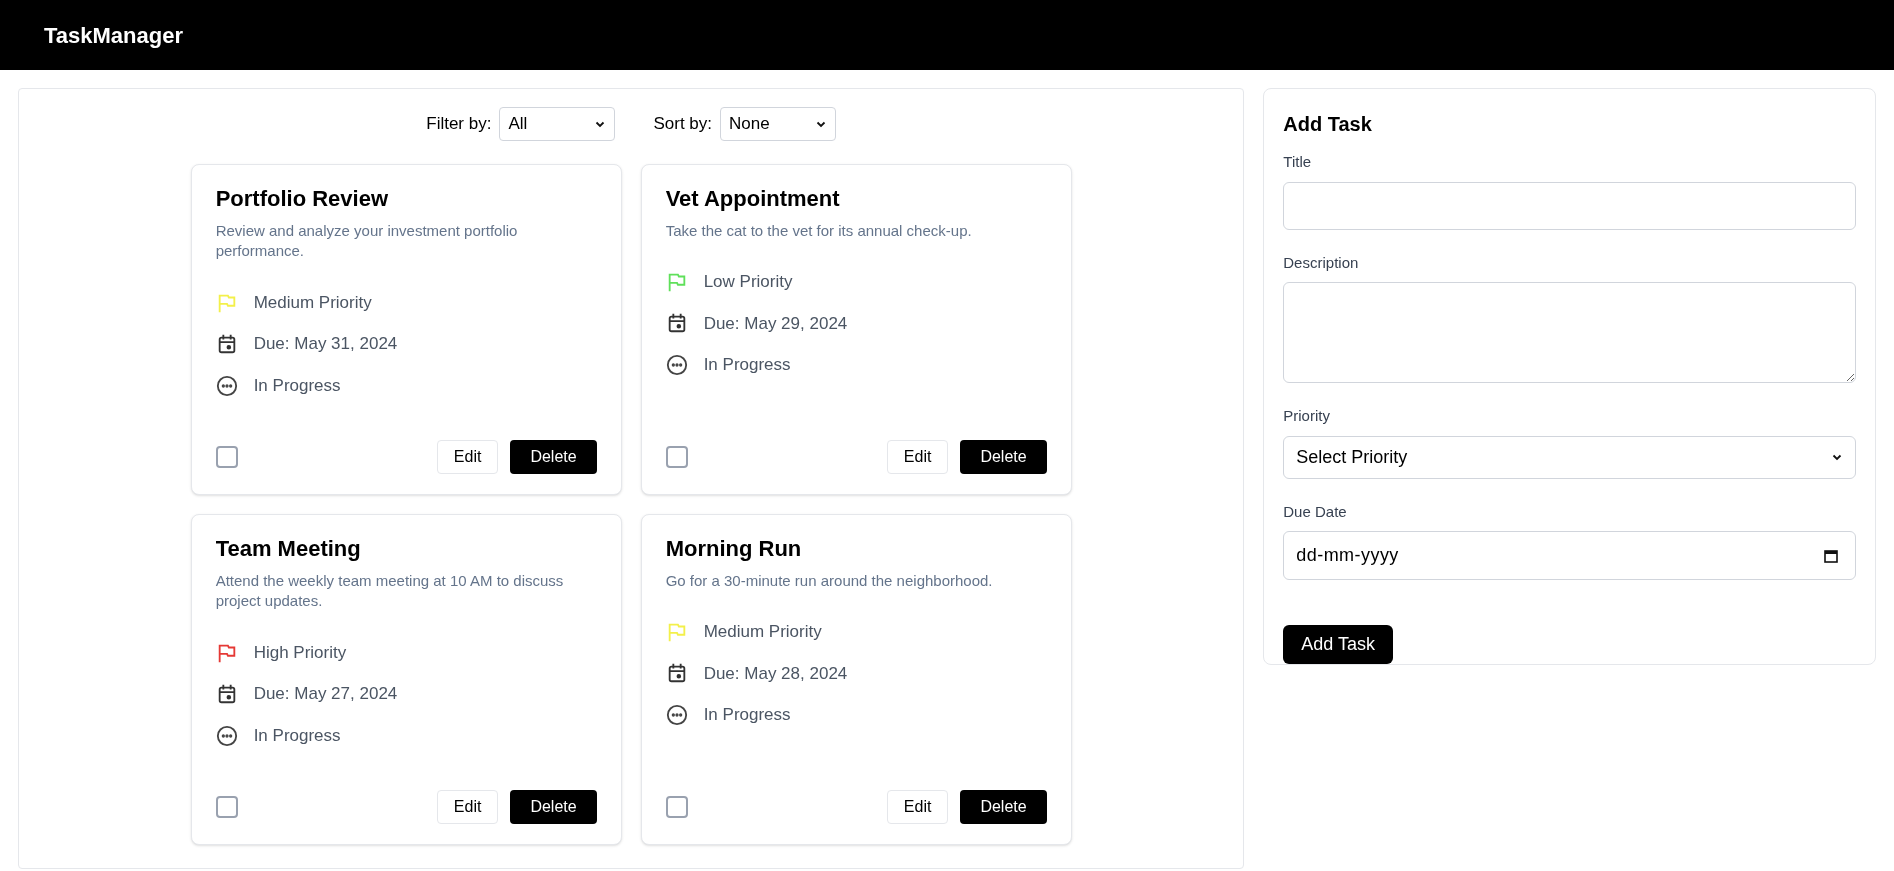 This screenshot has width=1894, height=871. I want to click on priority-label: High Priority, so click(300, 652).